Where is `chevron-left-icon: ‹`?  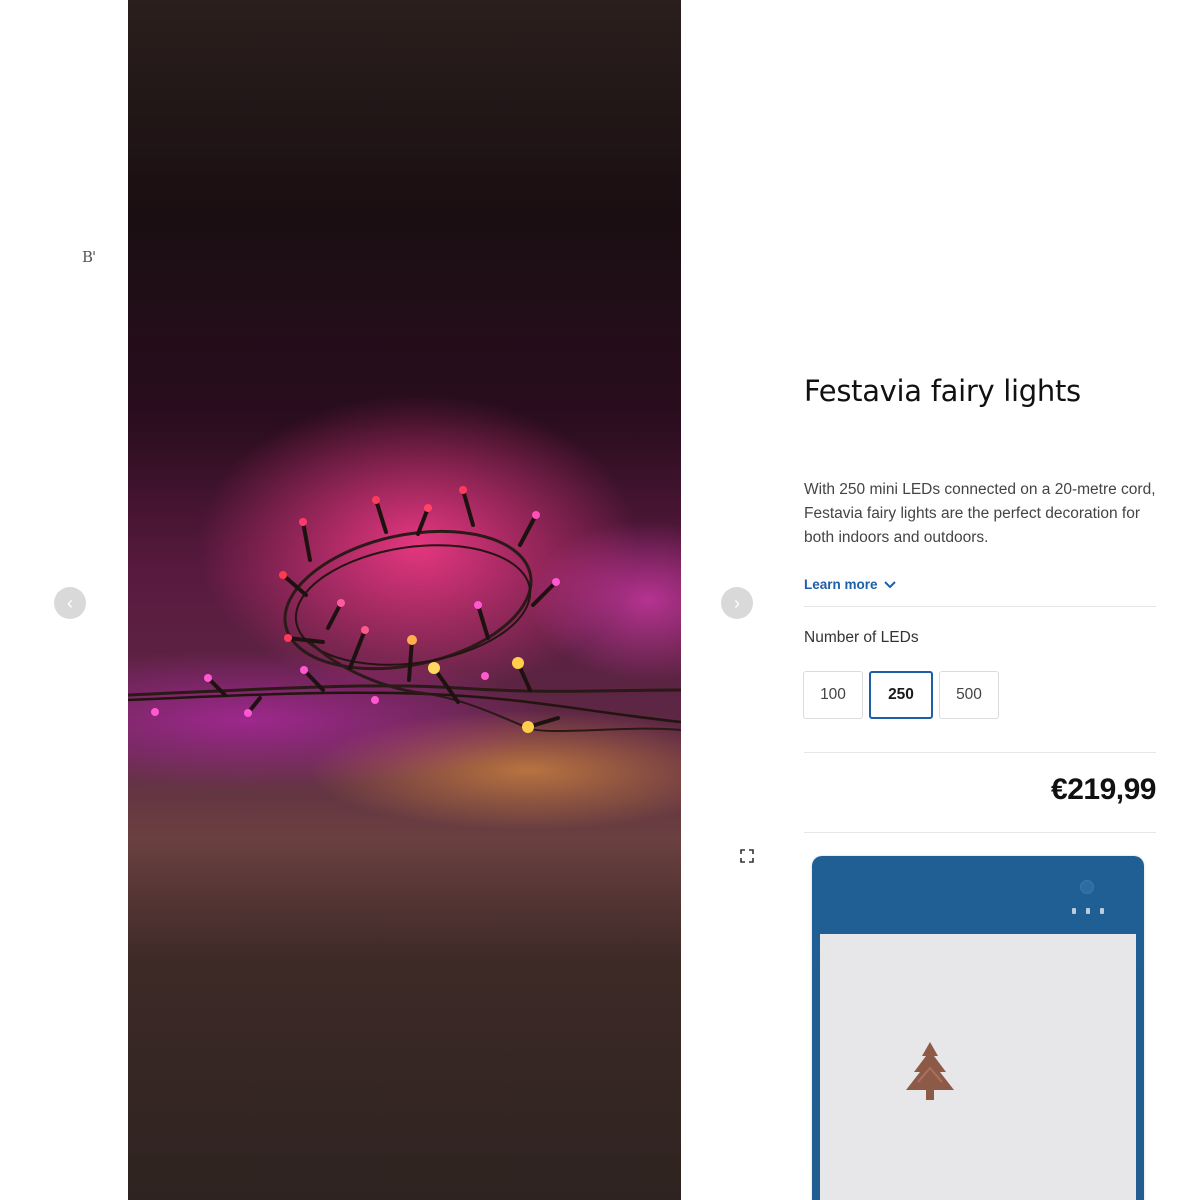 chevron-left-icon: ‹ is located at coordinates (70, 603).